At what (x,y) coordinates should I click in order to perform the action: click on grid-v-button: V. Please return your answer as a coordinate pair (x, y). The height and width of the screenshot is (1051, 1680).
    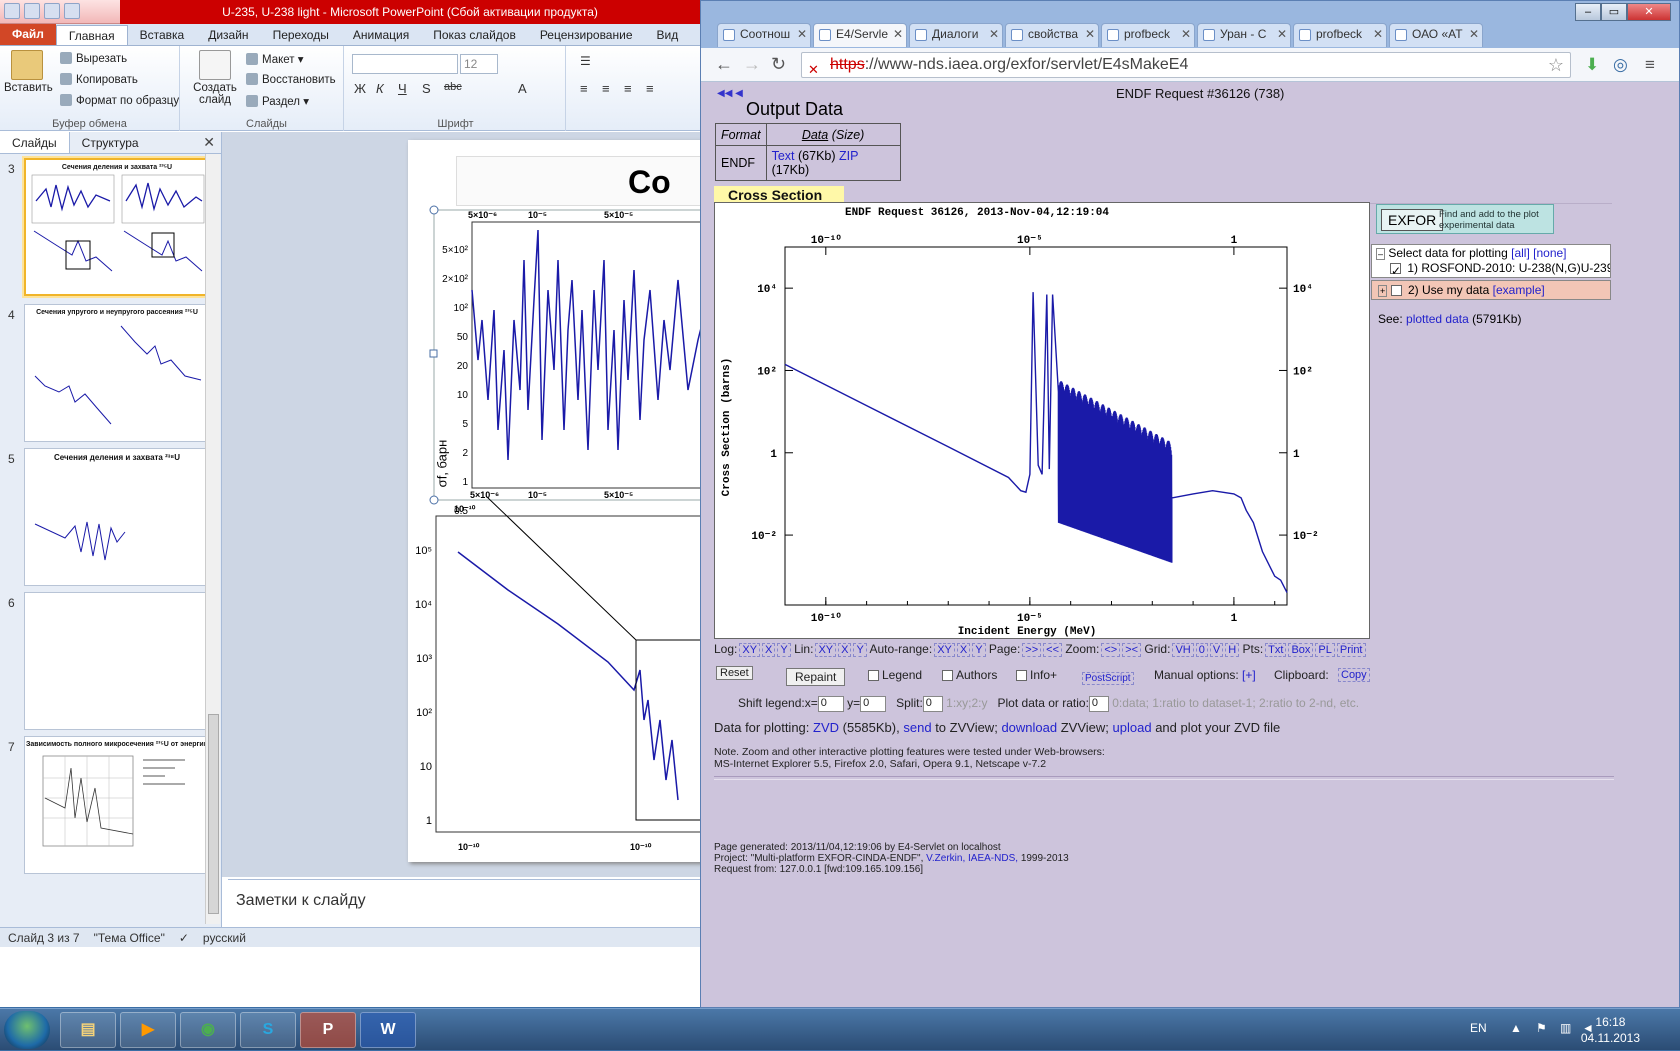
    Looking at the image, I should click on (1216, 650).